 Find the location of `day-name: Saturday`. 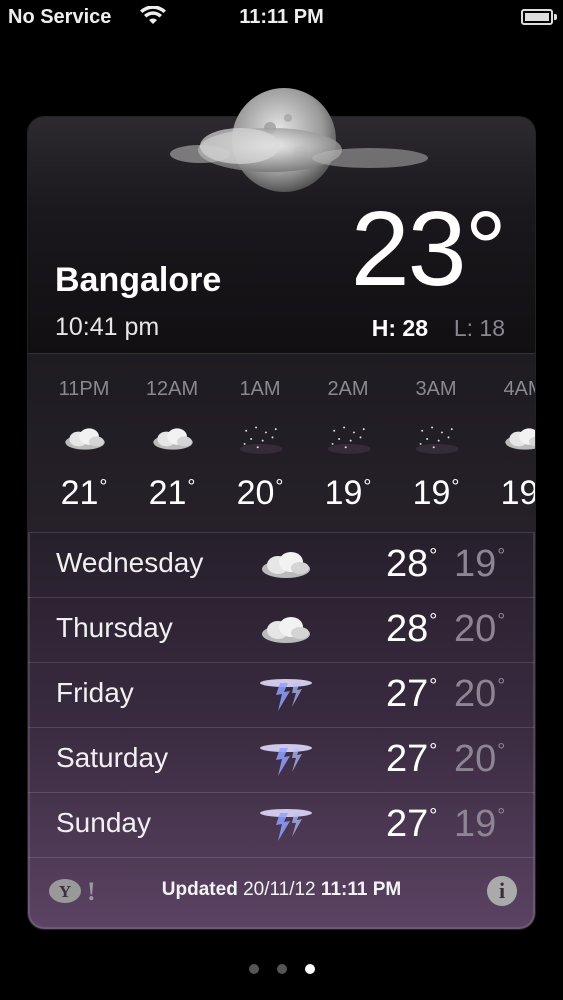

day-name: Saturday is located at coordinates (112, 757).